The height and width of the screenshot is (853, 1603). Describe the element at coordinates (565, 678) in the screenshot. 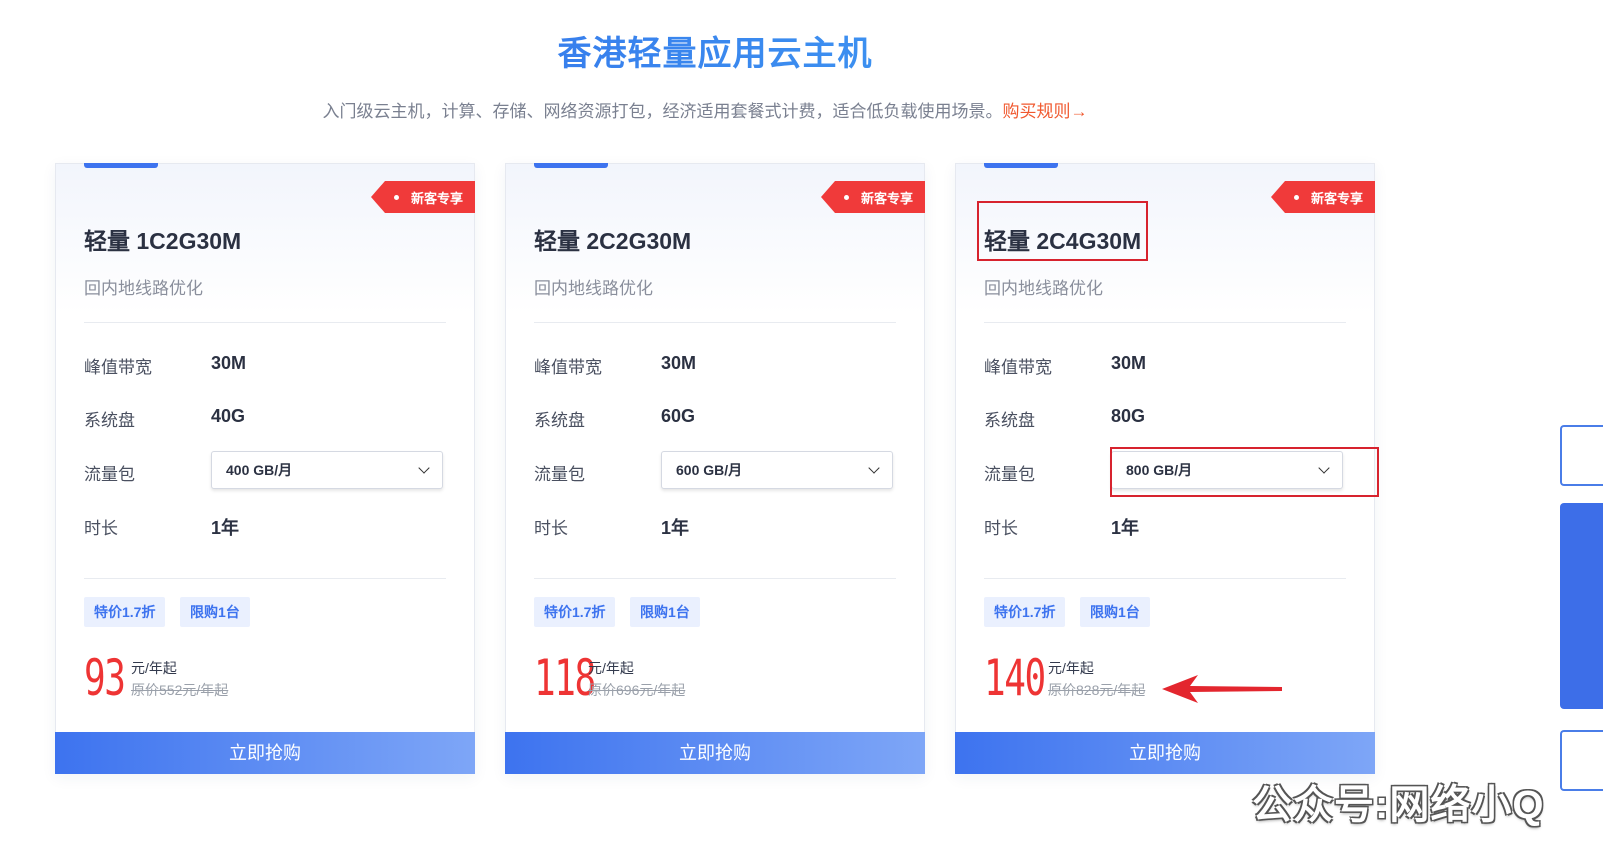

I see `price-value: 118` at that location.